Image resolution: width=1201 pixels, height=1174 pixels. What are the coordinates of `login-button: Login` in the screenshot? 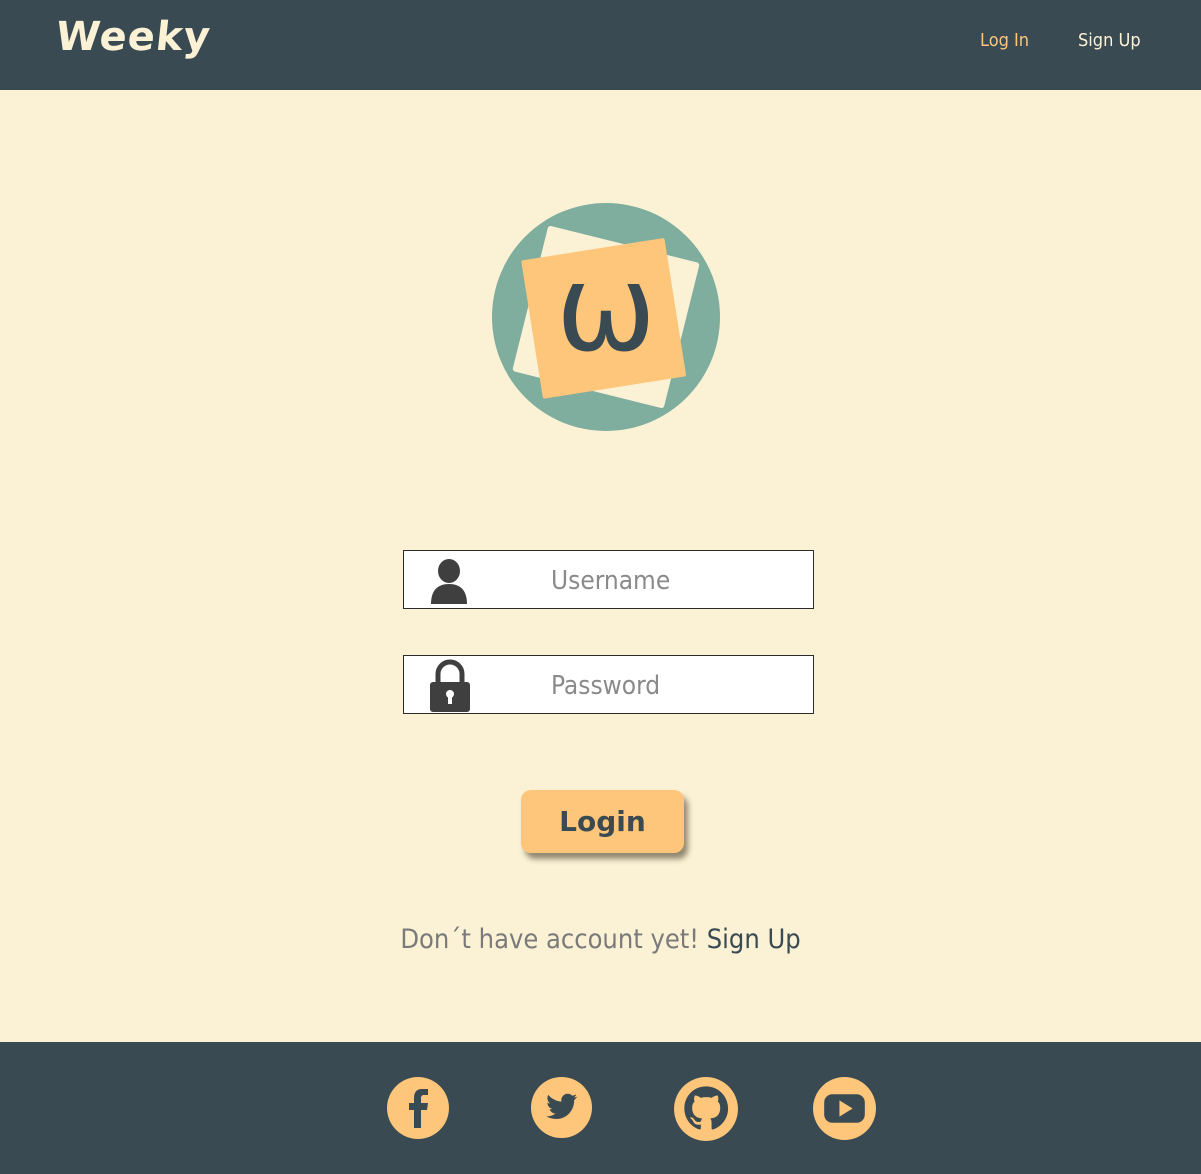 It's located at (602, 821).